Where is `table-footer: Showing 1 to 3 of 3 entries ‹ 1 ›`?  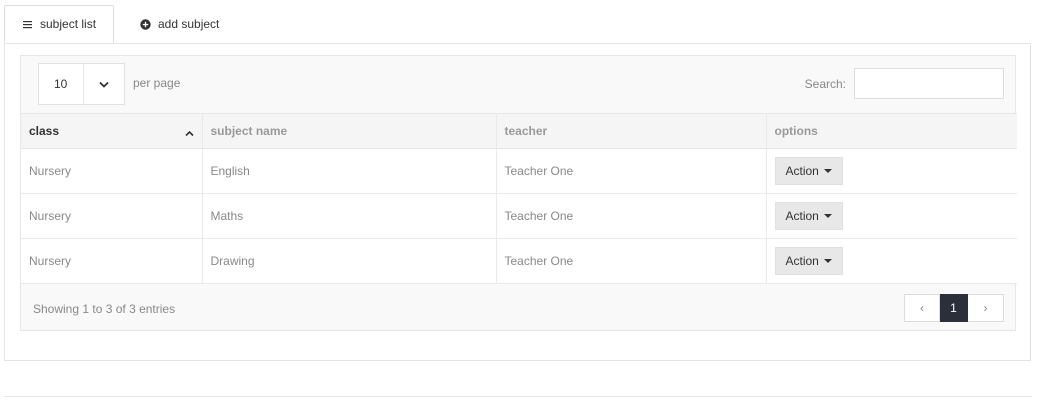
table-footer: Showing 1 to 3 of 3 entries ‹ 1 › is located at coordinates (518, 307).